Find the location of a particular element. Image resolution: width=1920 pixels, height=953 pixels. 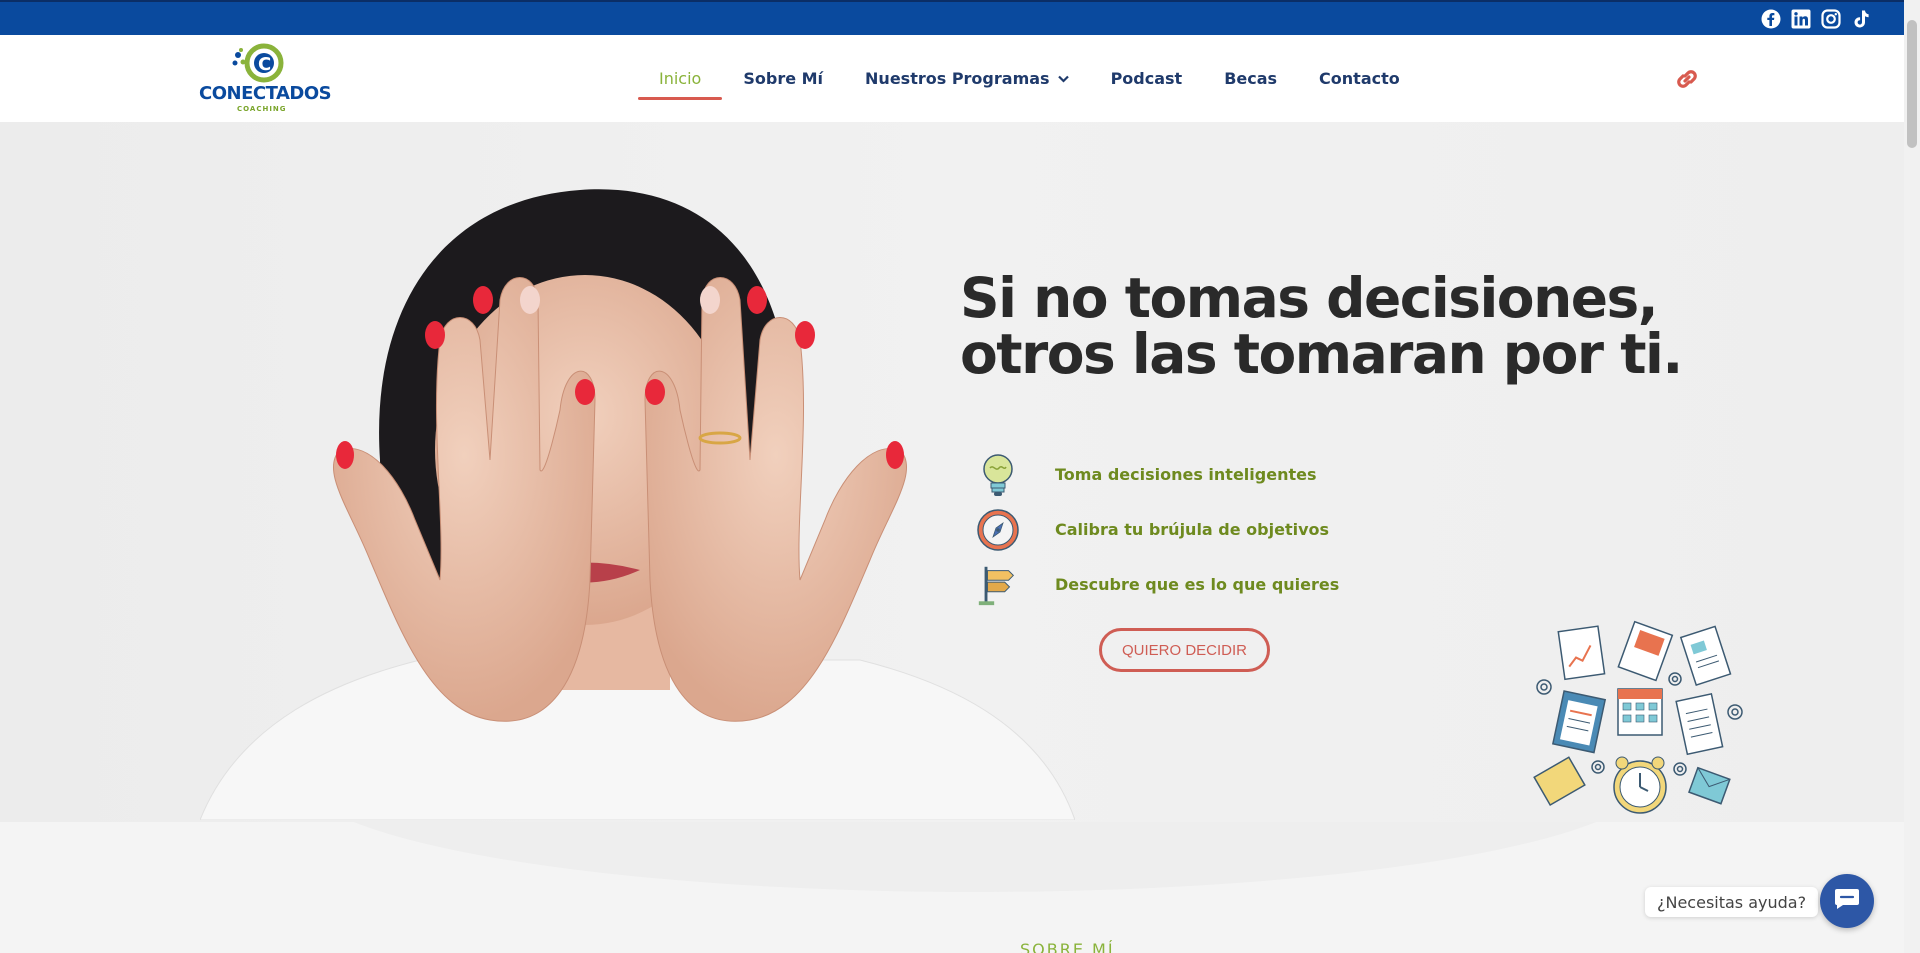

tiktok-icon is located at coordinates (1861, 19).